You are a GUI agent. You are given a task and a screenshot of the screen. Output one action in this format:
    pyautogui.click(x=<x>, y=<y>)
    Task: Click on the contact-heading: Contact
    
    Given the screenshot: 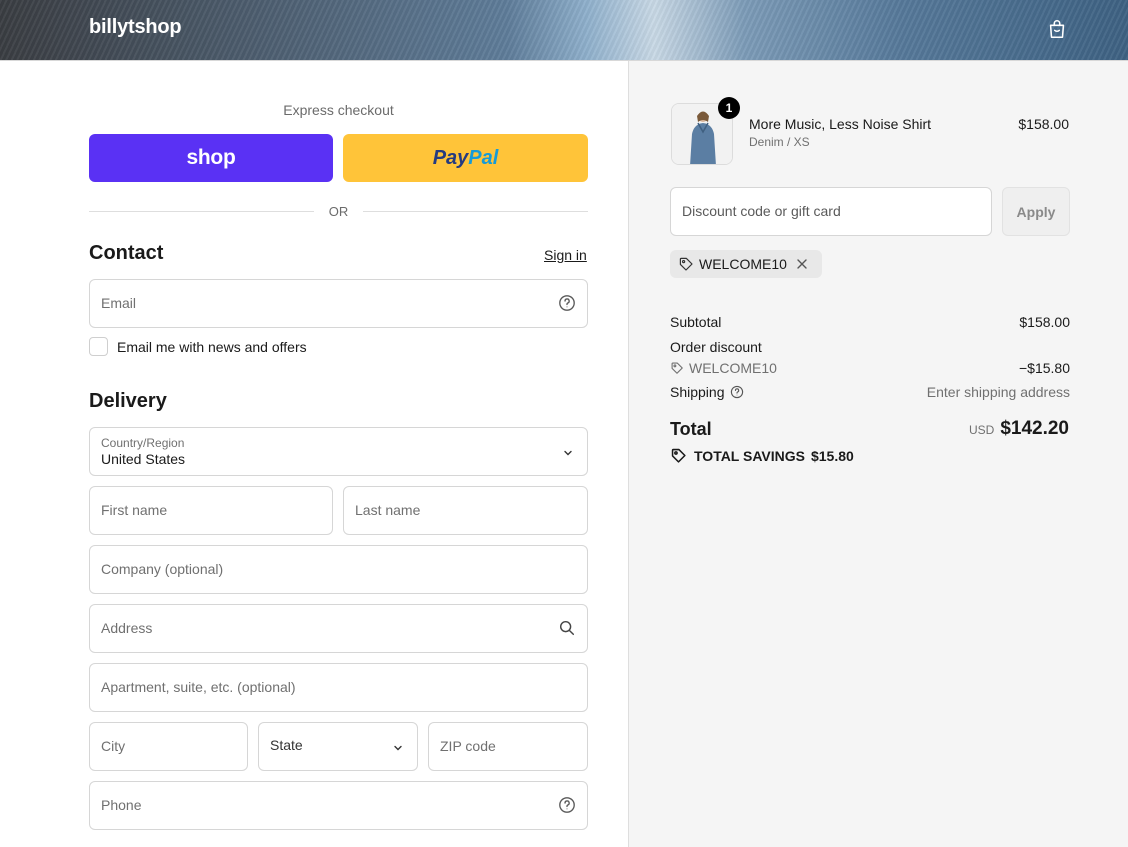 What is the action you would take?
    pyautogui.click(x=126, y=253)
    